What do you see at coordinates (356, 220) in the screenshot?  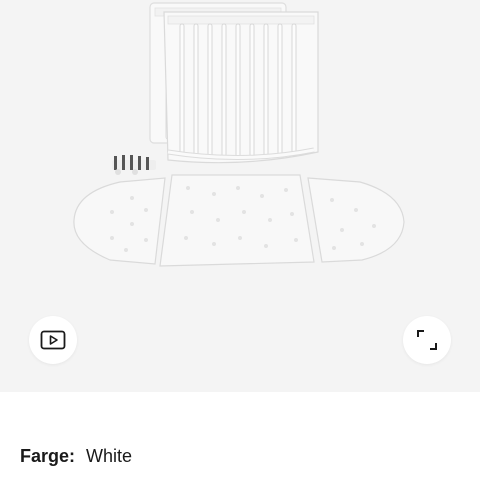 I see `base-end-right` at bounding box center [356, 220].